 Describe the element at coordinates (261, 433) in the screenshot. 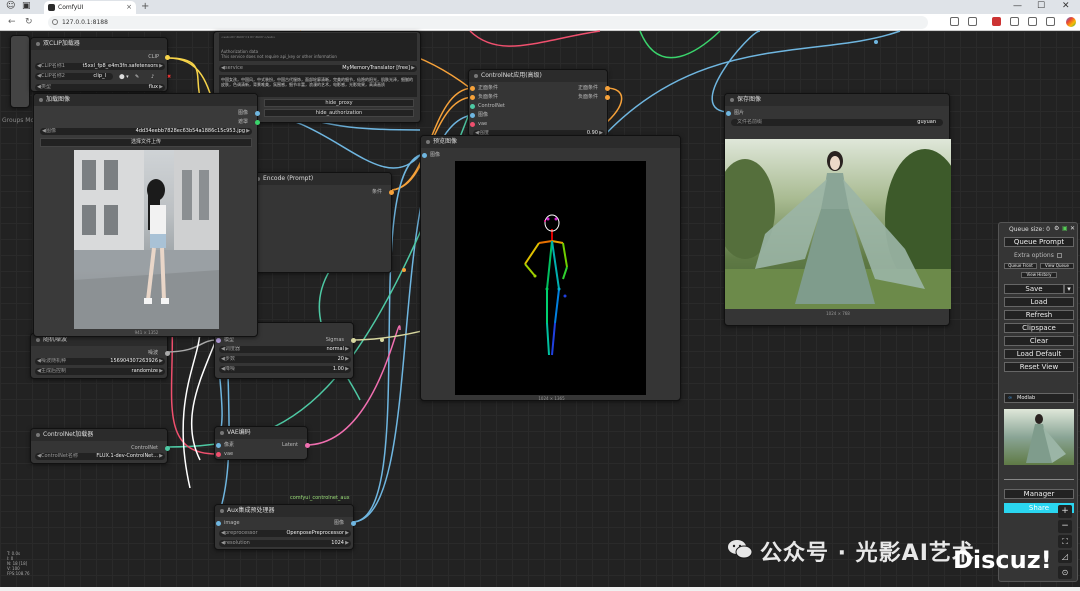

I see `node-title: VAE编码` at that location.